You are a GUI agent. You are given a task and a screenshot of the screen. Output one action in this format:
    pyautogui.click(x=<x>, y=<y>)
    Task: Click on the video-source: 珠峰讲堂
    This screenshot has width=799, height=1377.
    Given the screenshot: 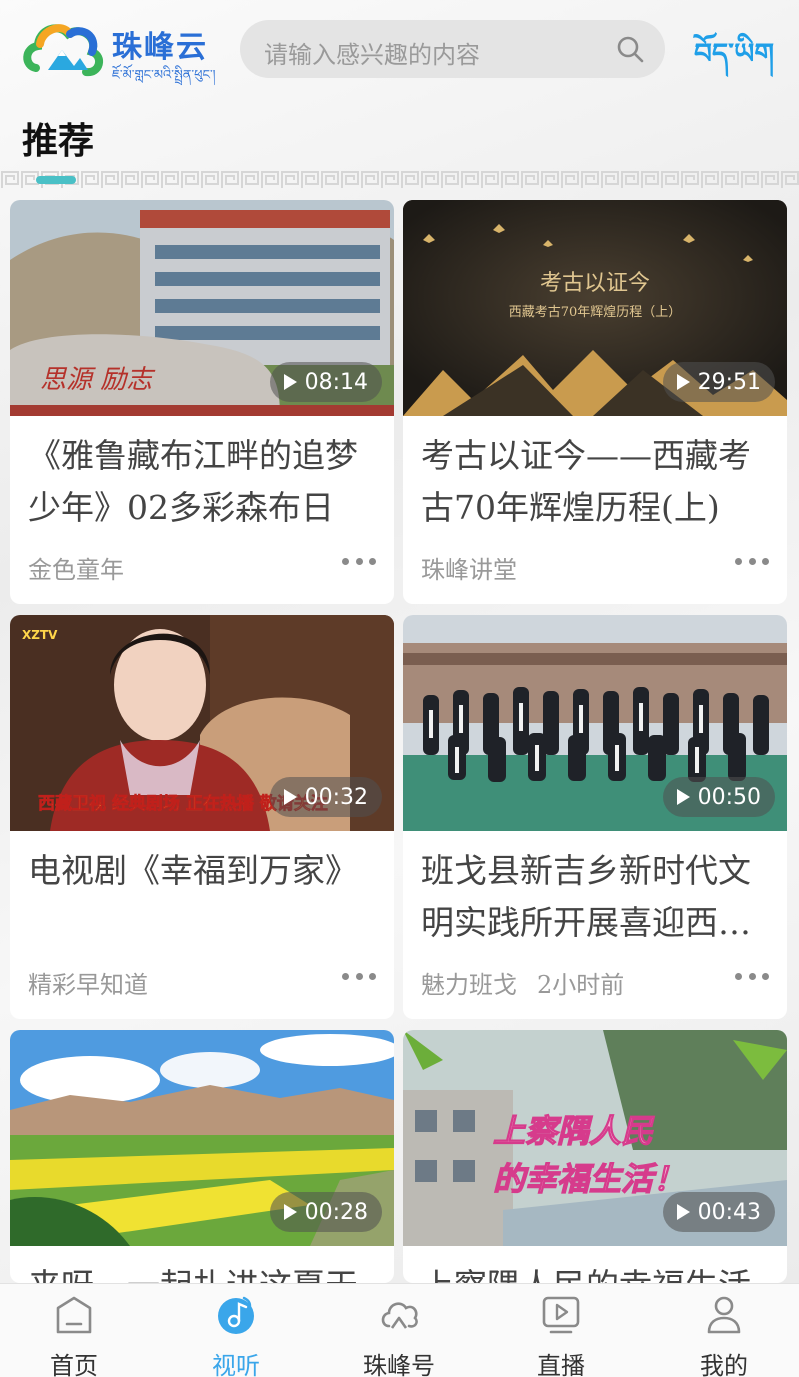 What is the action you would take?
    pyautogui.click(x=469, y=570)
    